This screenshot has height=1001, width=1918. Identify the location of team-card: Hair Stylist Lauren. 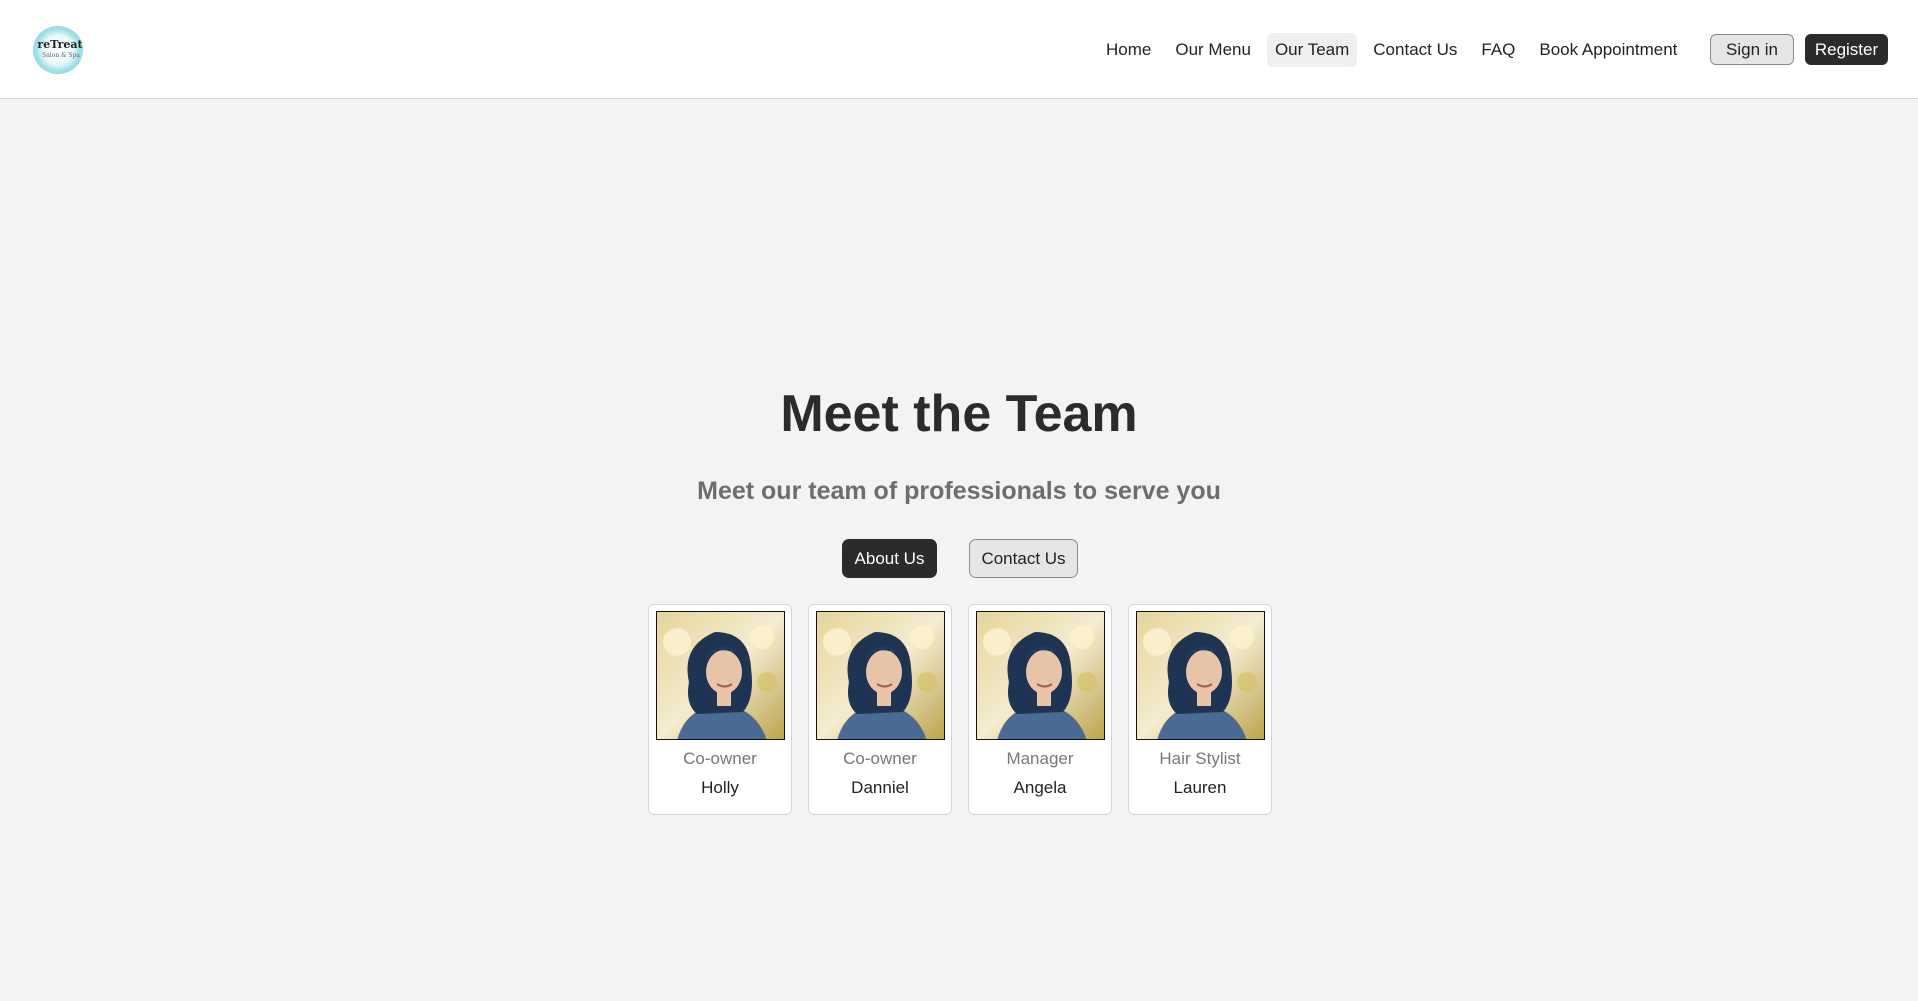
(1200, 709).